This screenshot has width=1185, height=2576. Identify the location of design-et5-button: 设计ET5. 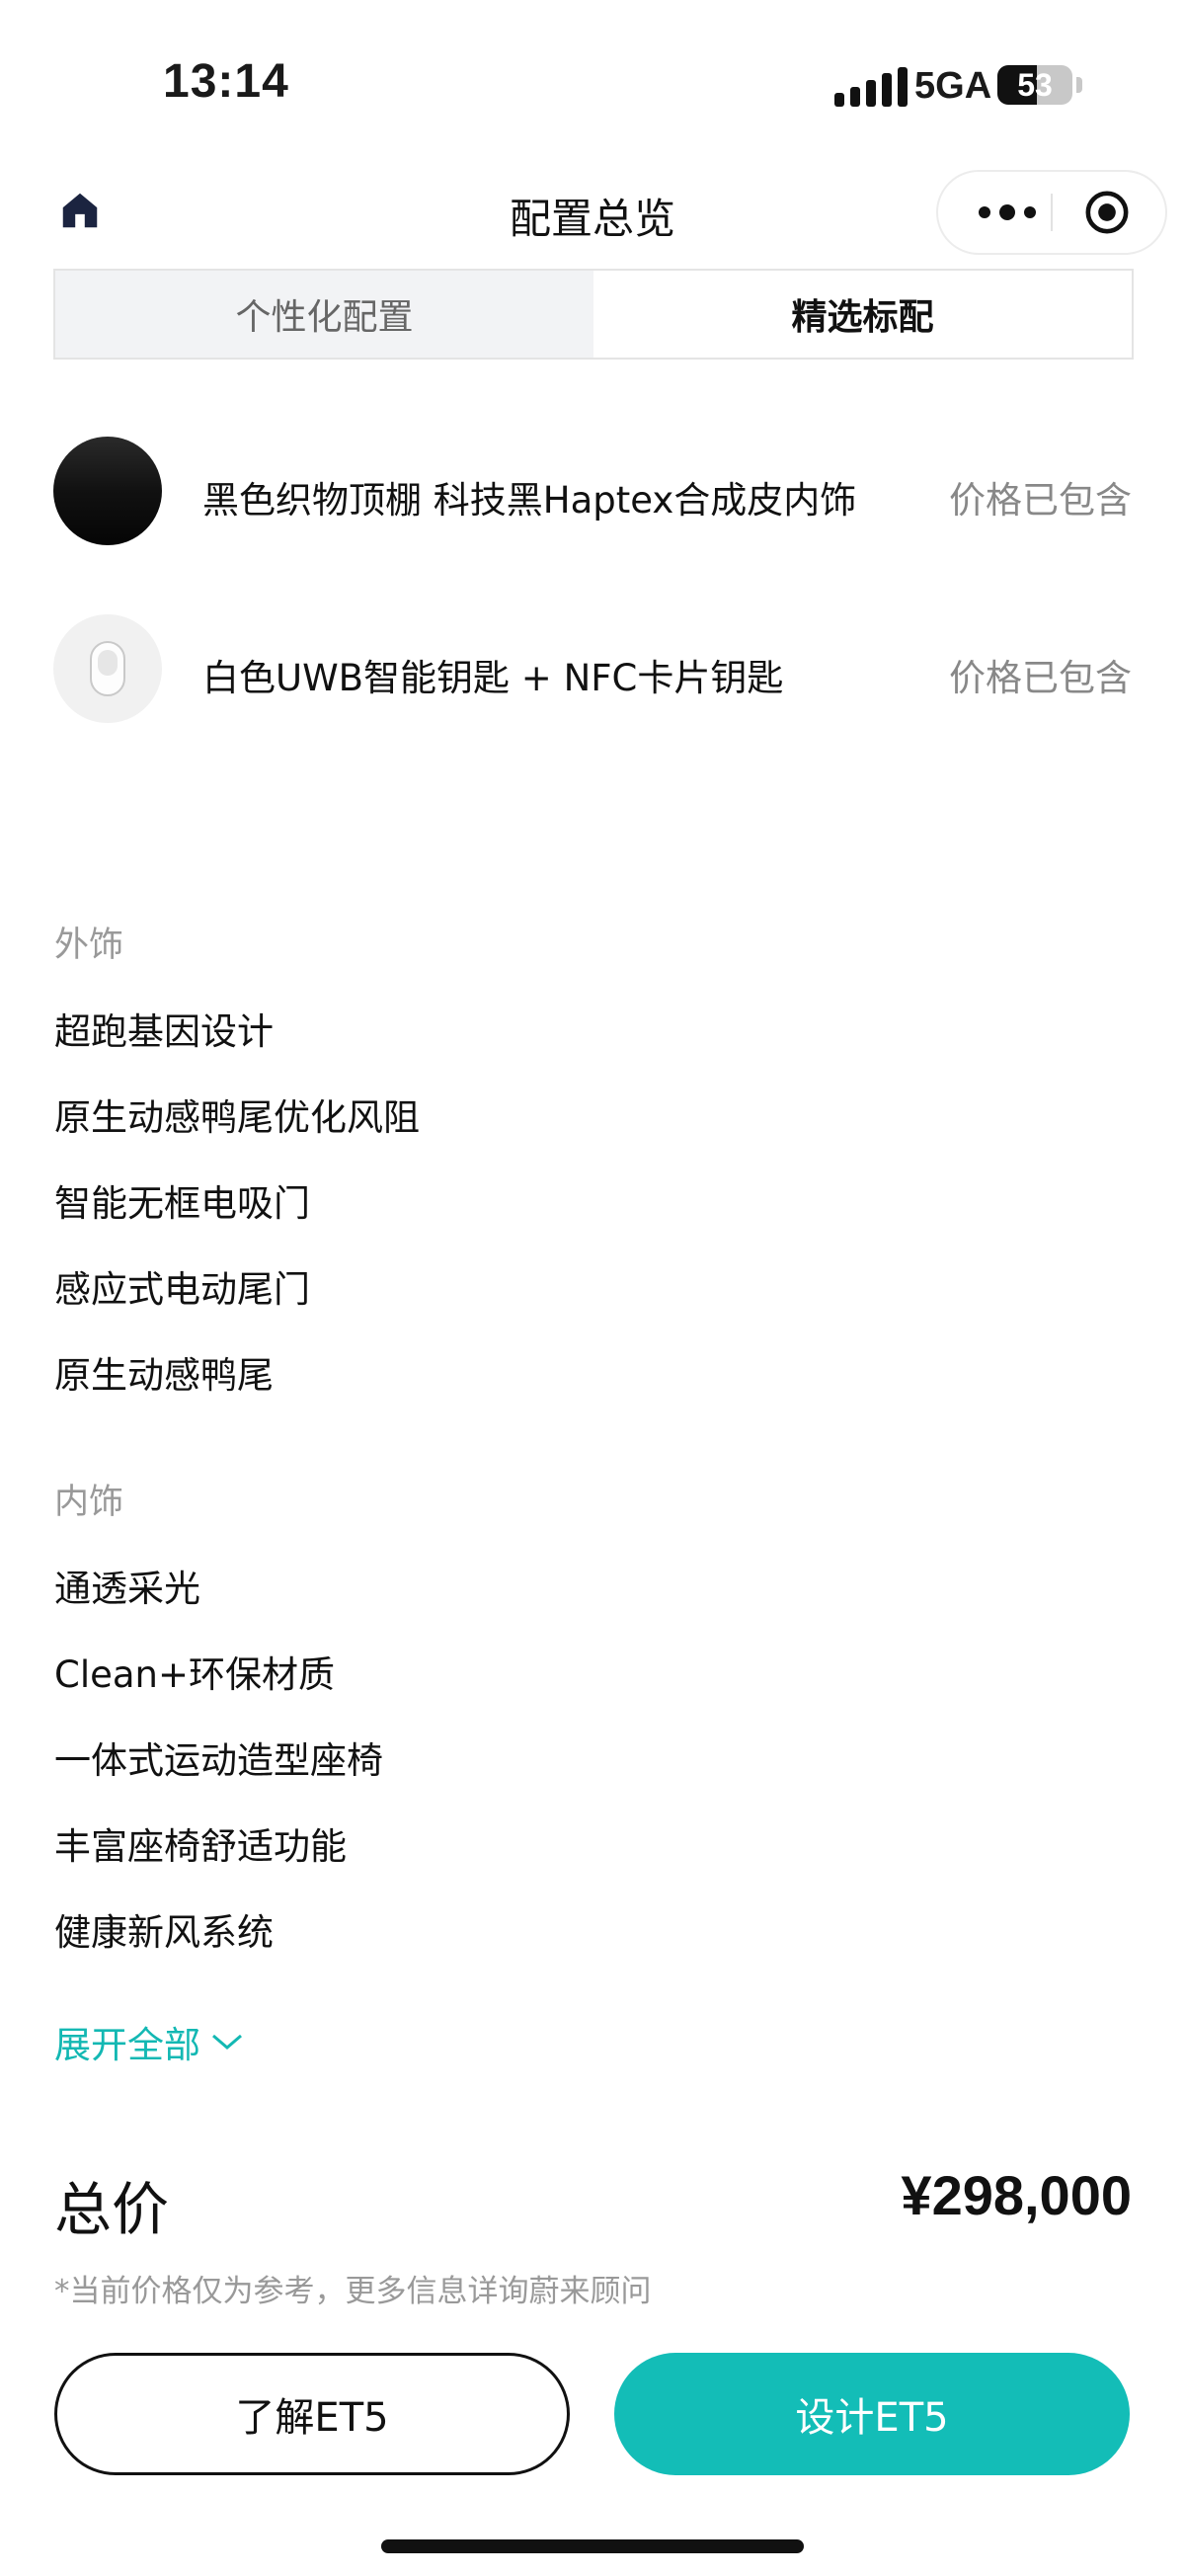
(872, 2414).